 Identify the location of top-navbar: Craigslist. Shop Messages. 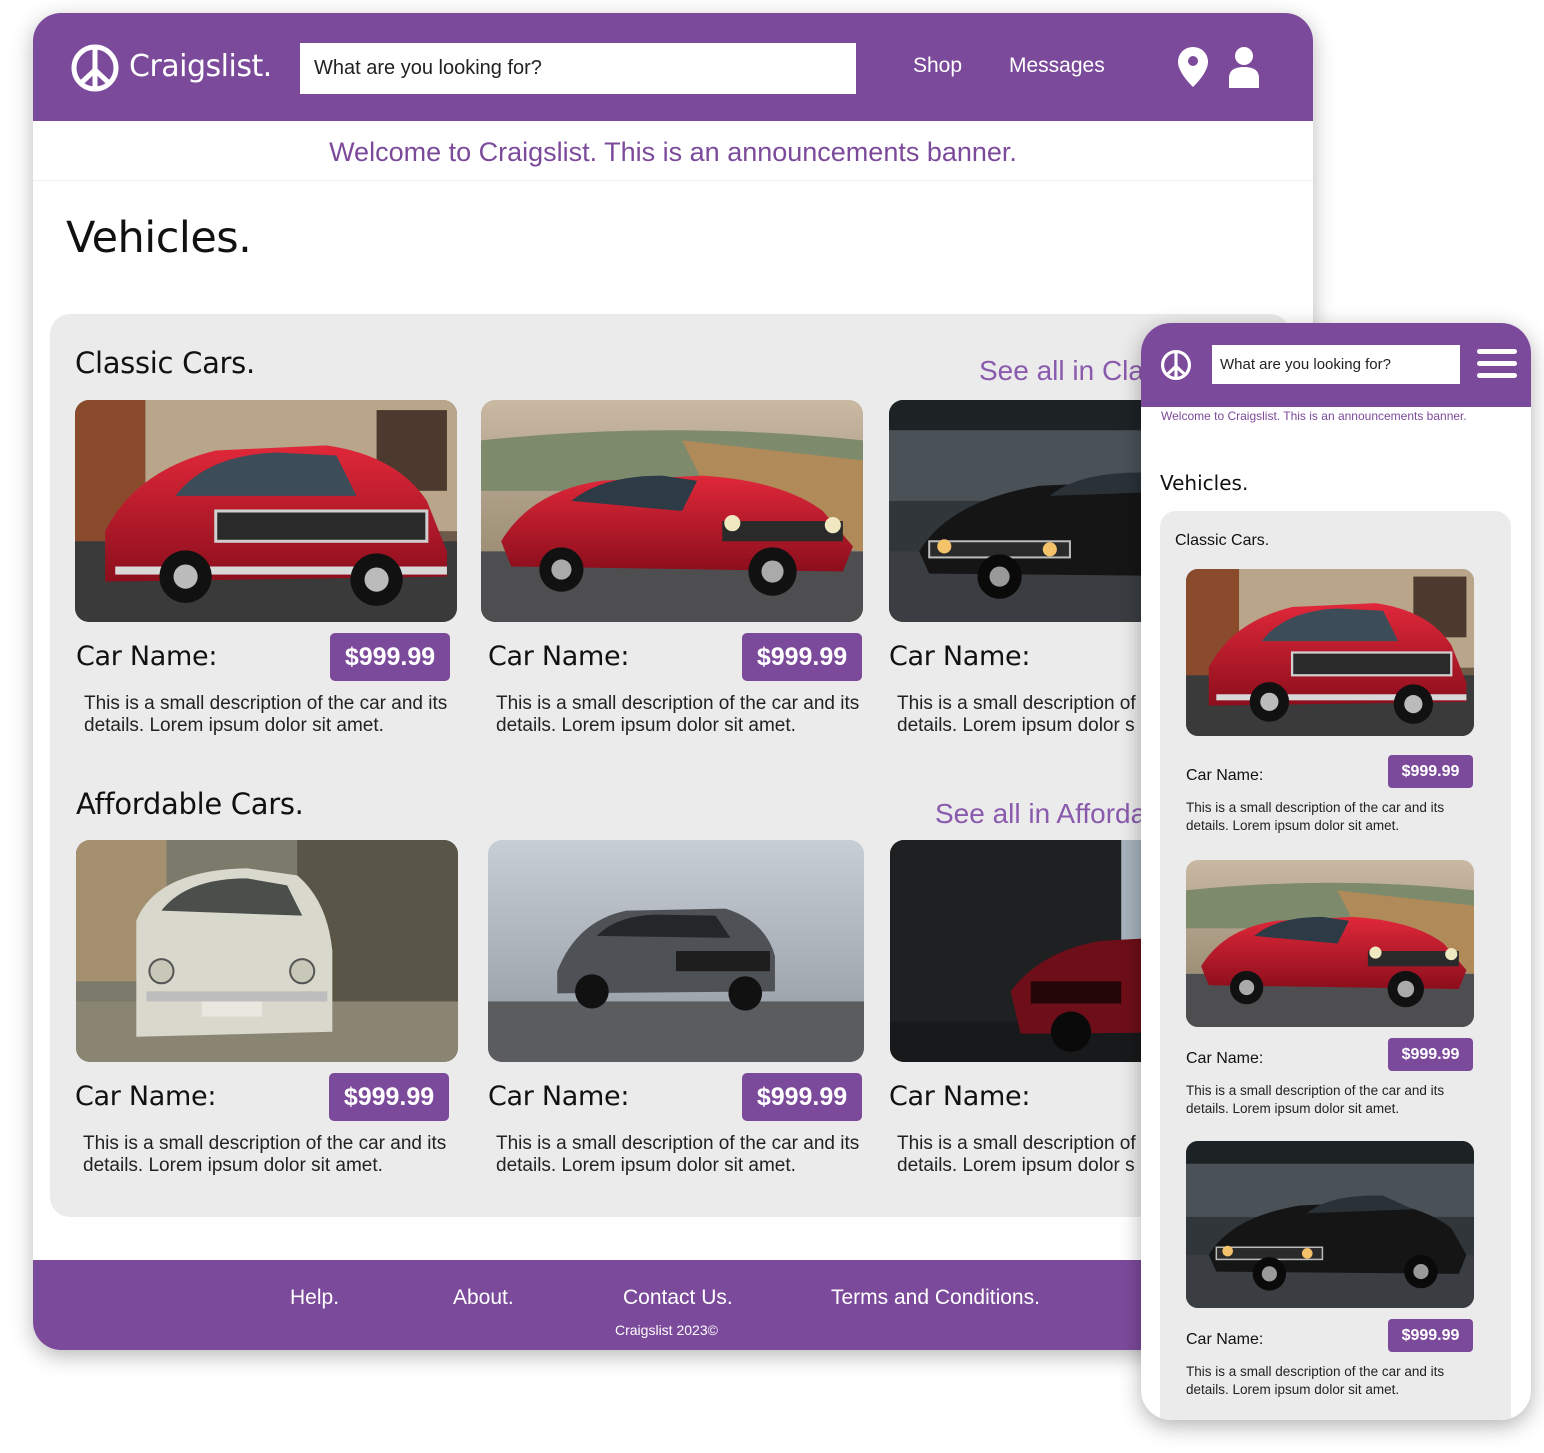
(673, 67).